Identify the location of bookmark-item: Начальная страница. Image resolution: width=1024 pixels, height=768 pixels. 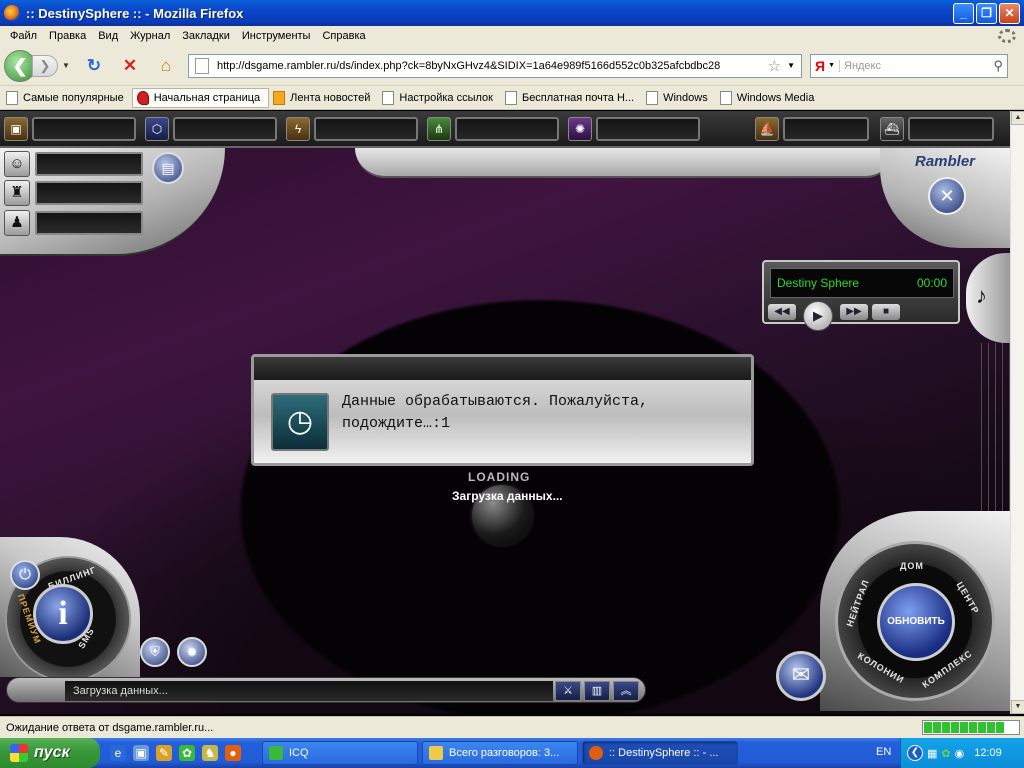
(200, 97).